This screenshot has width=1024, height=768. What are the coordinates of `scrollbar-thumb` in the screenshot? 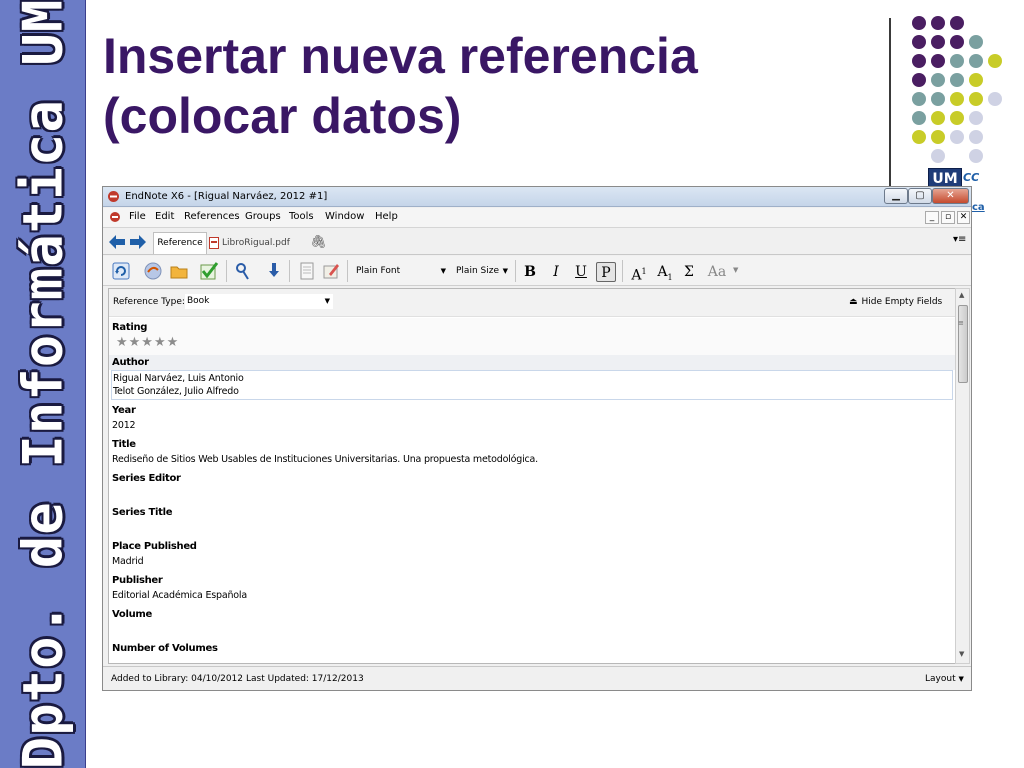 It's located at (963, 344).